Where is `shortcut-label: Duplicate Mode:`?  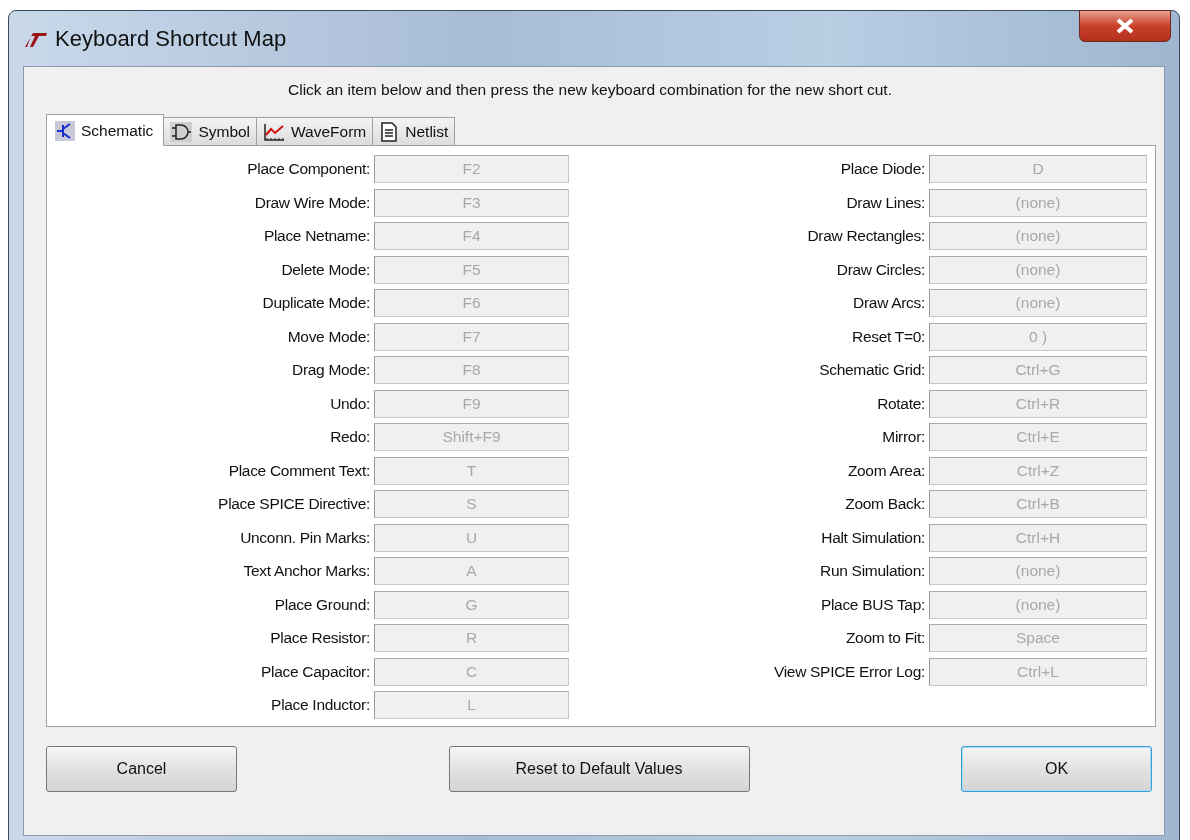
shortcut-label: Duplicate Mode: is located at coordinates (316, 303).